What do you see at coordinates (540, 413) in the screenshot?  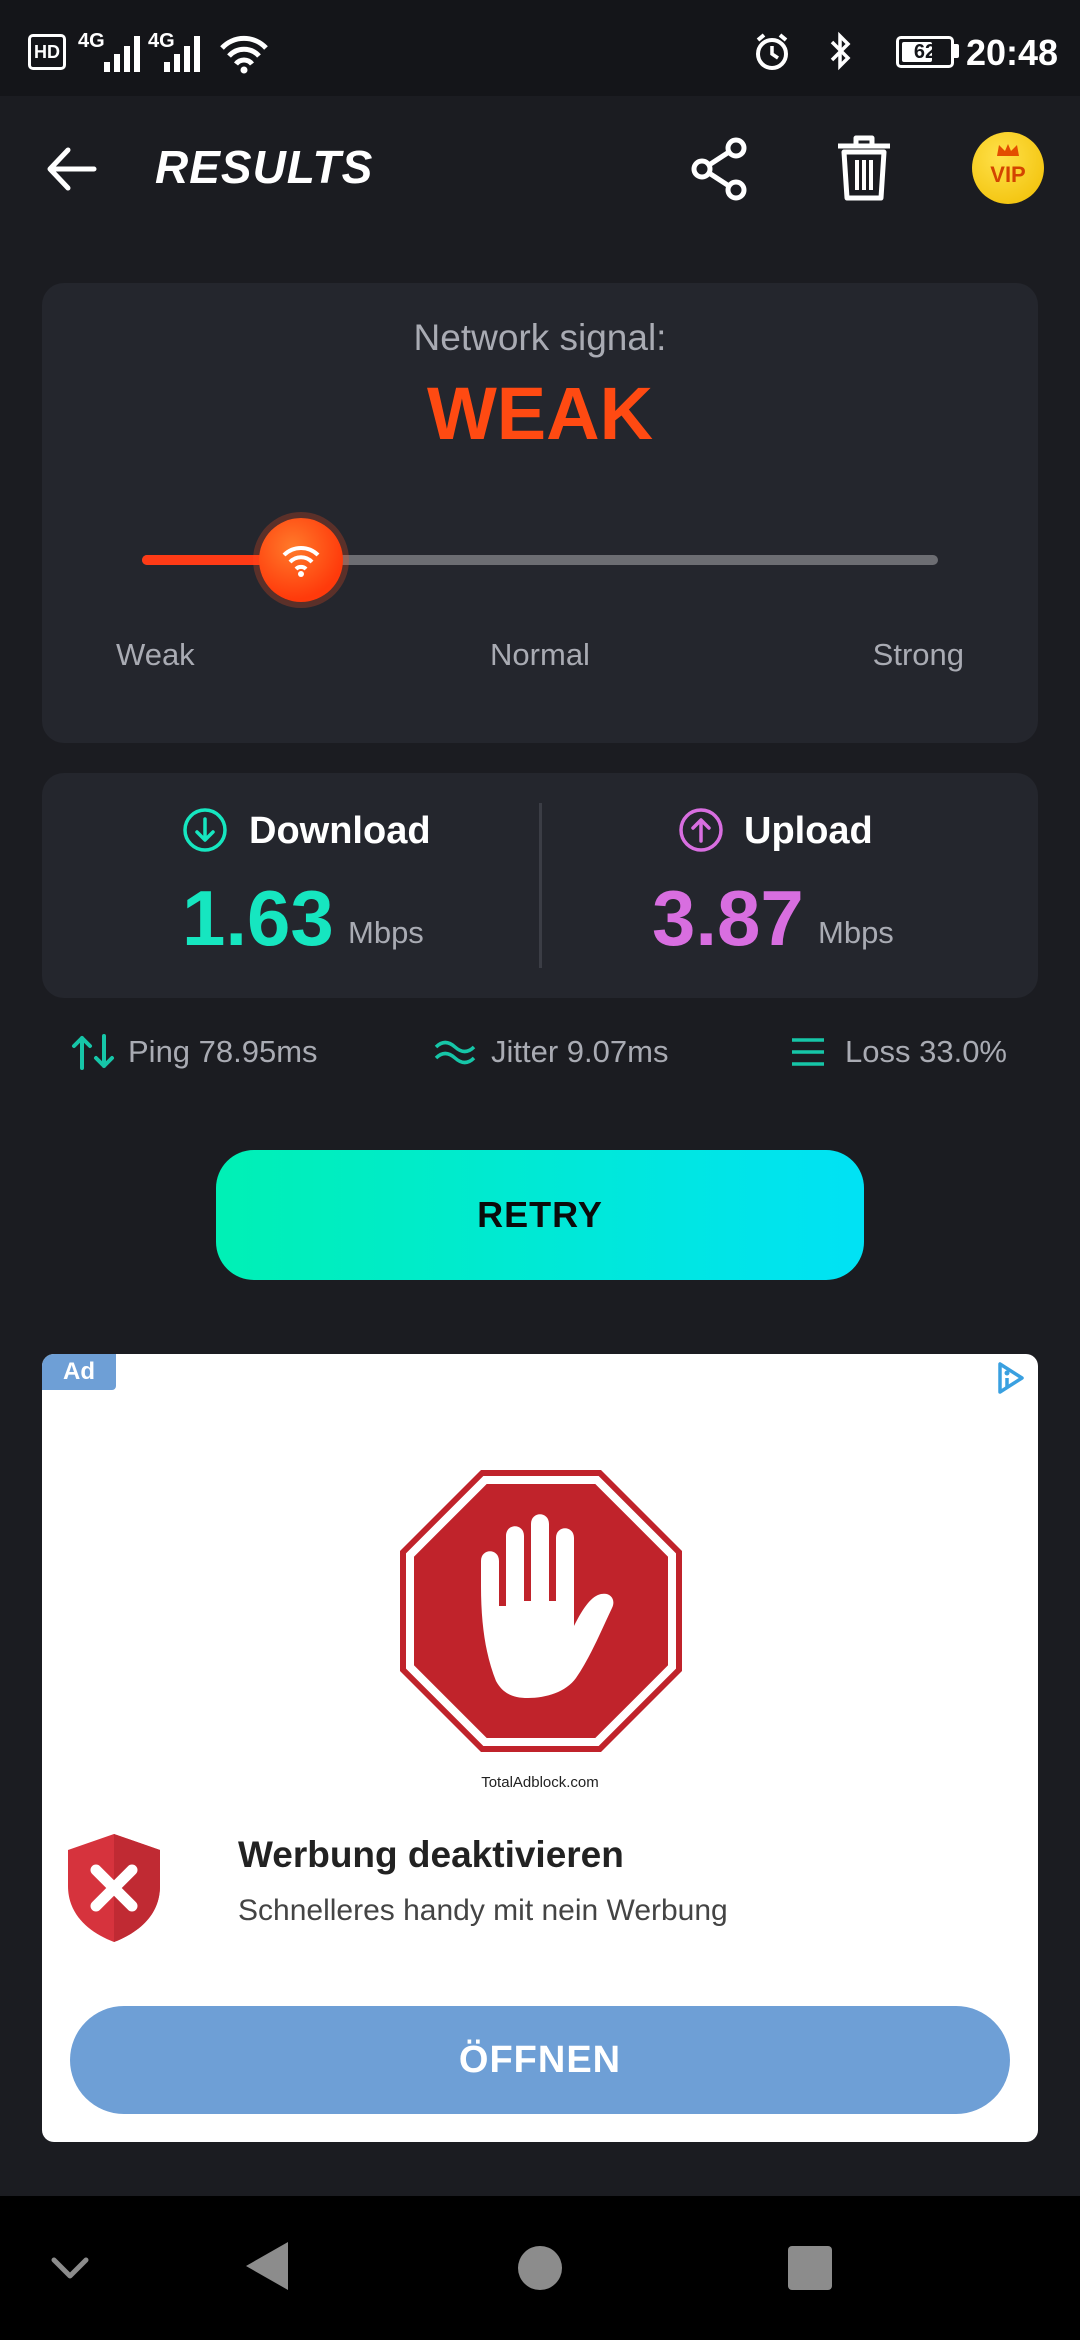 I see `signal-status: WEAK` at bounding box center [540, 413].